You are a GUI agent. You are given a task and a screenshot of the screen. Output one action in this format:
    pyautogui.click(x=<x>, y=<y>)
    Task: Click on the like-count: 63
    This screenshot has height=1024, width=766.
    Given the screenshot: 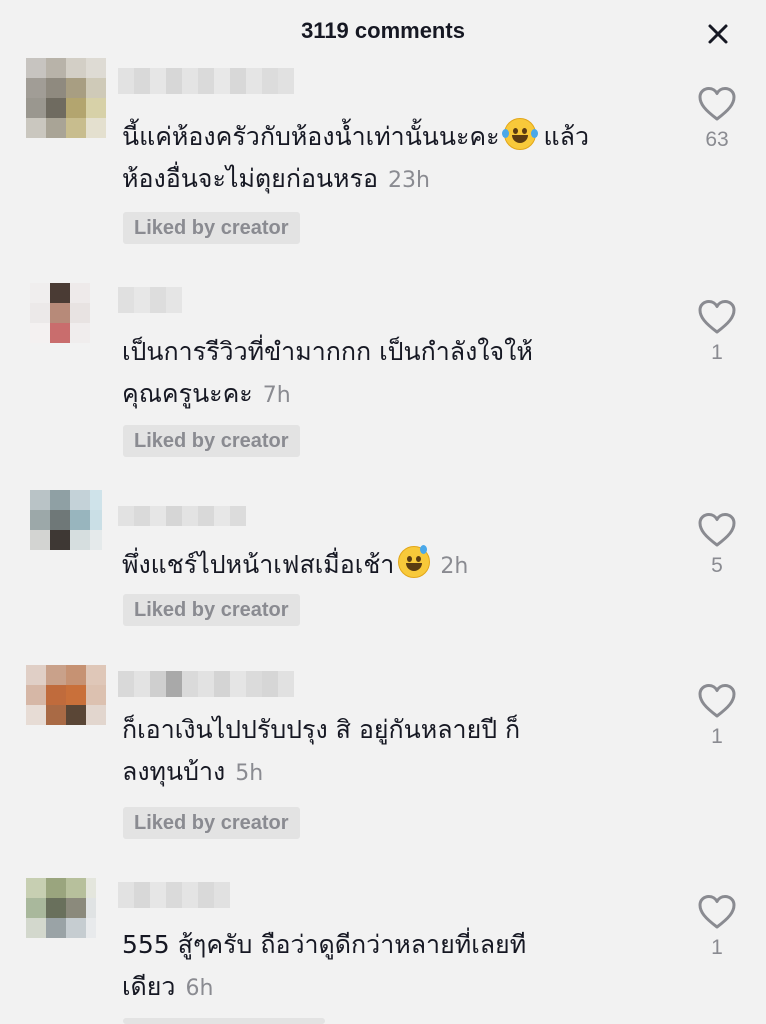 What is the action you would take?
    pyautogui.click(x=717, y=139)
    